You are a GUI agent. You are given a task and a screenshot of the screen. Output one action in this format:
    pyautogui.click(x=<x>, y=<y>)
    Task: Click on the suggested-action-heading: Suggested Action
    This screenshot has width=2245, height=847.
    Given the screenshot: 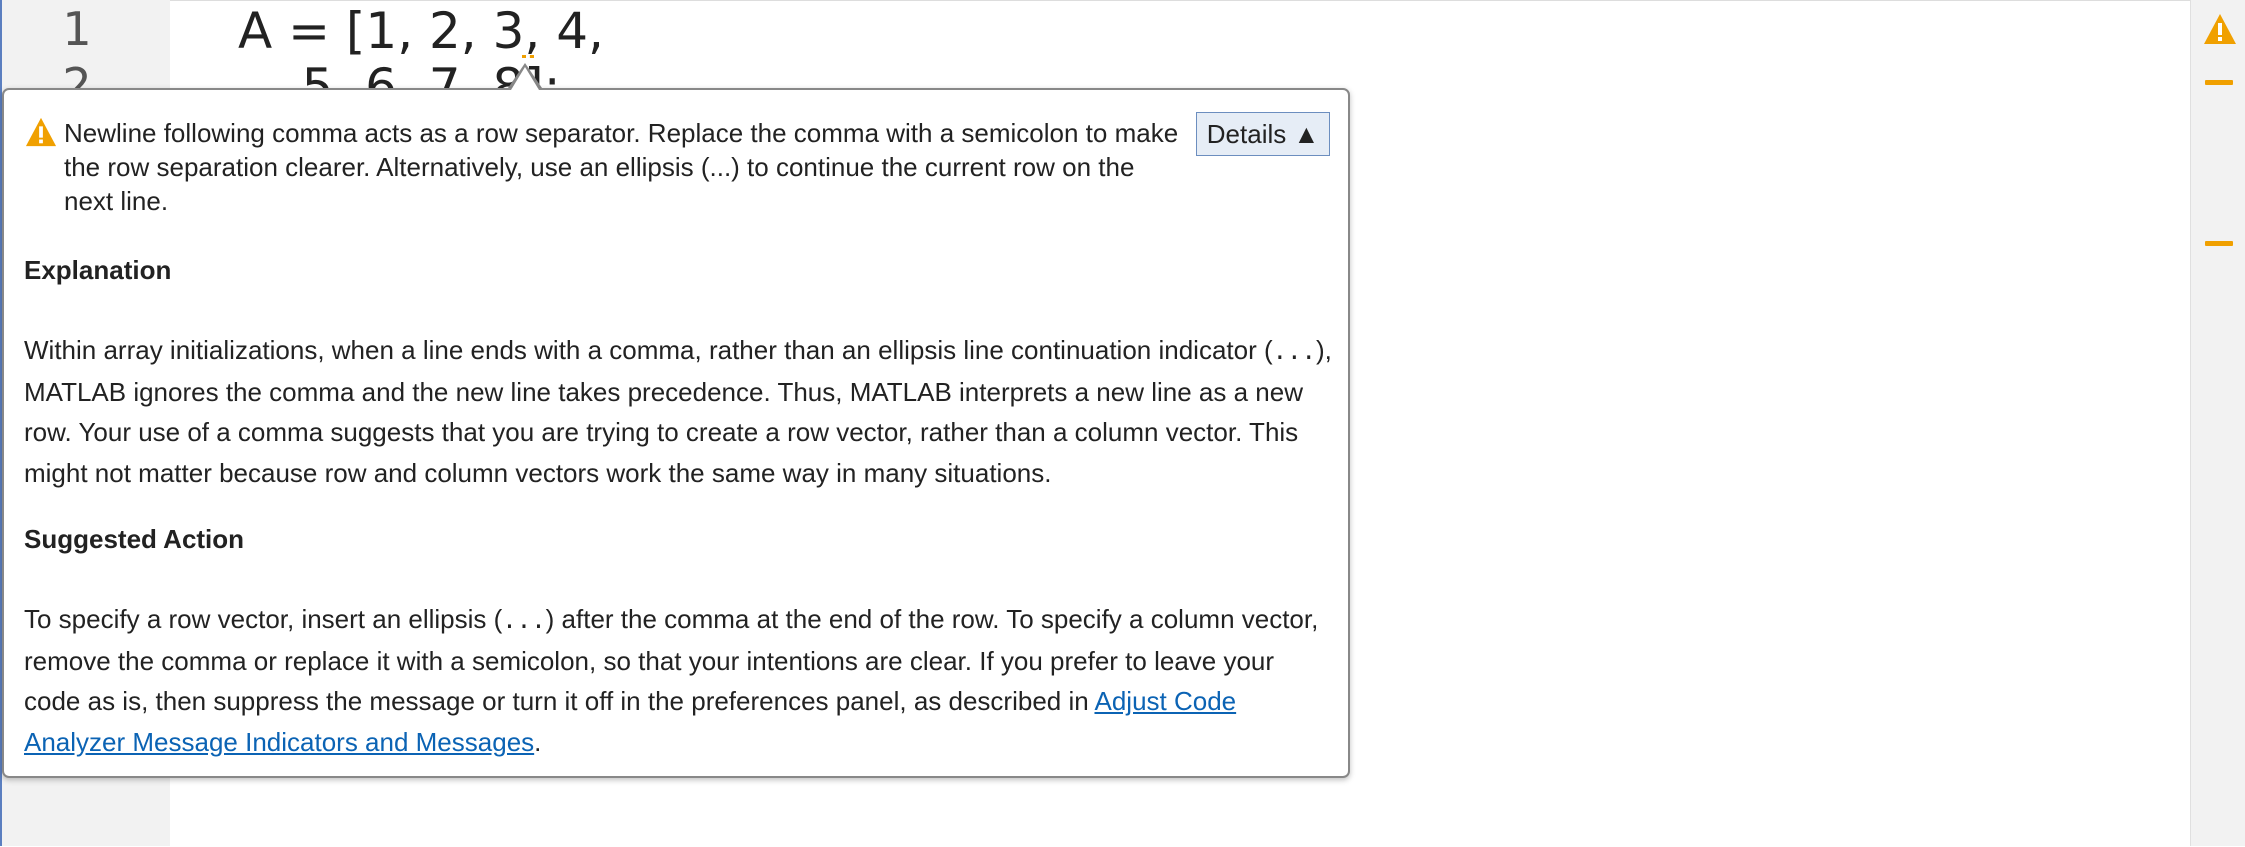 What is the action you would take?
    pyautogui.click(x=134, y=539)
    